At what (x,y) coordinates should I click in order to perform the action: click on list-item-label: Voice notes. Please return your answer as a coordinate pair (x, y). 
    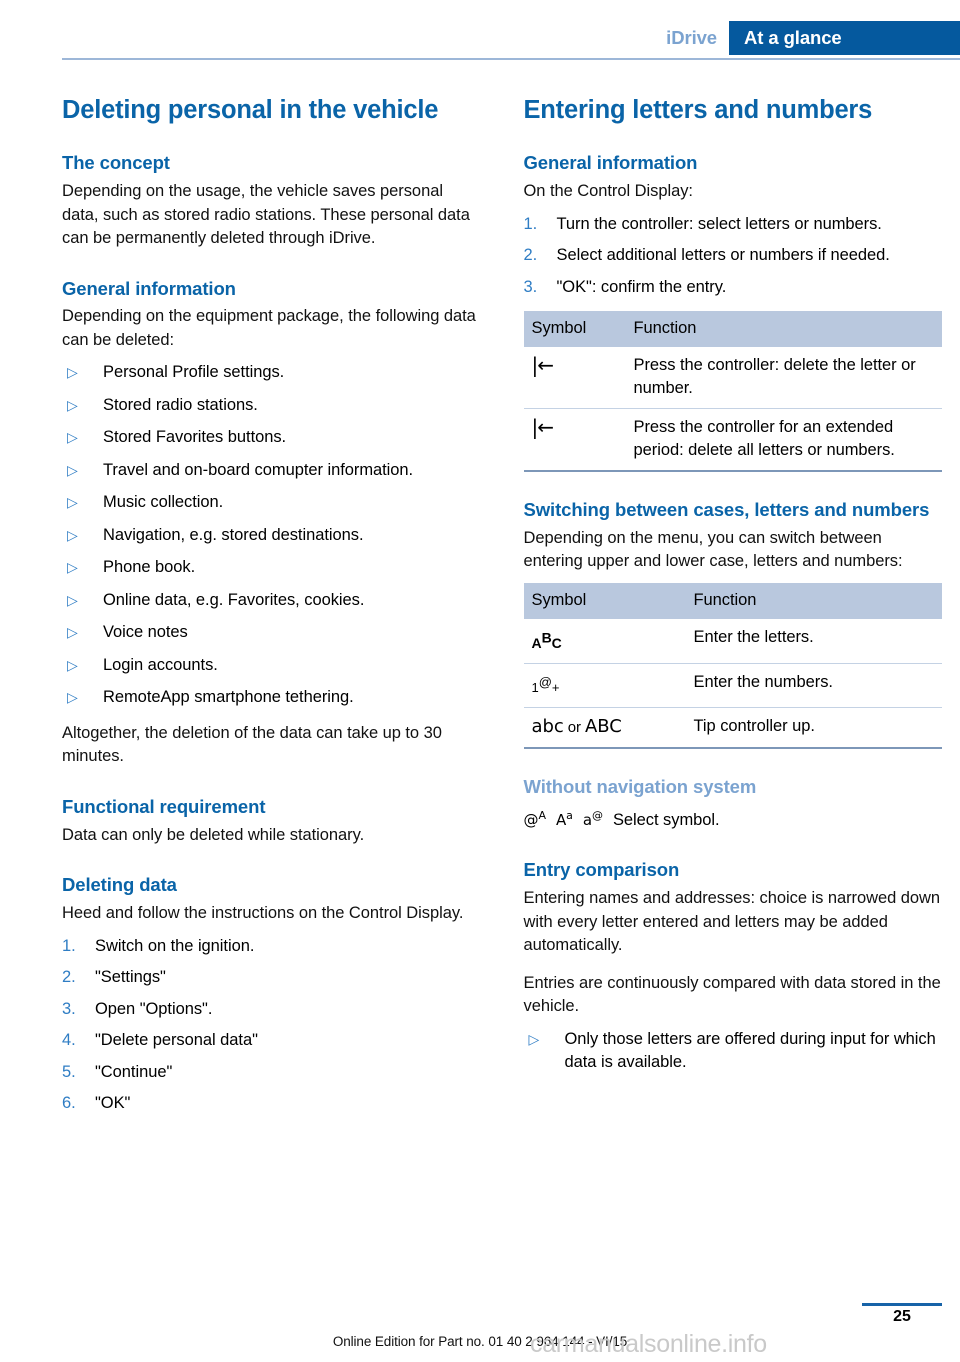
    Looking at the image, I should click on (145, 632).